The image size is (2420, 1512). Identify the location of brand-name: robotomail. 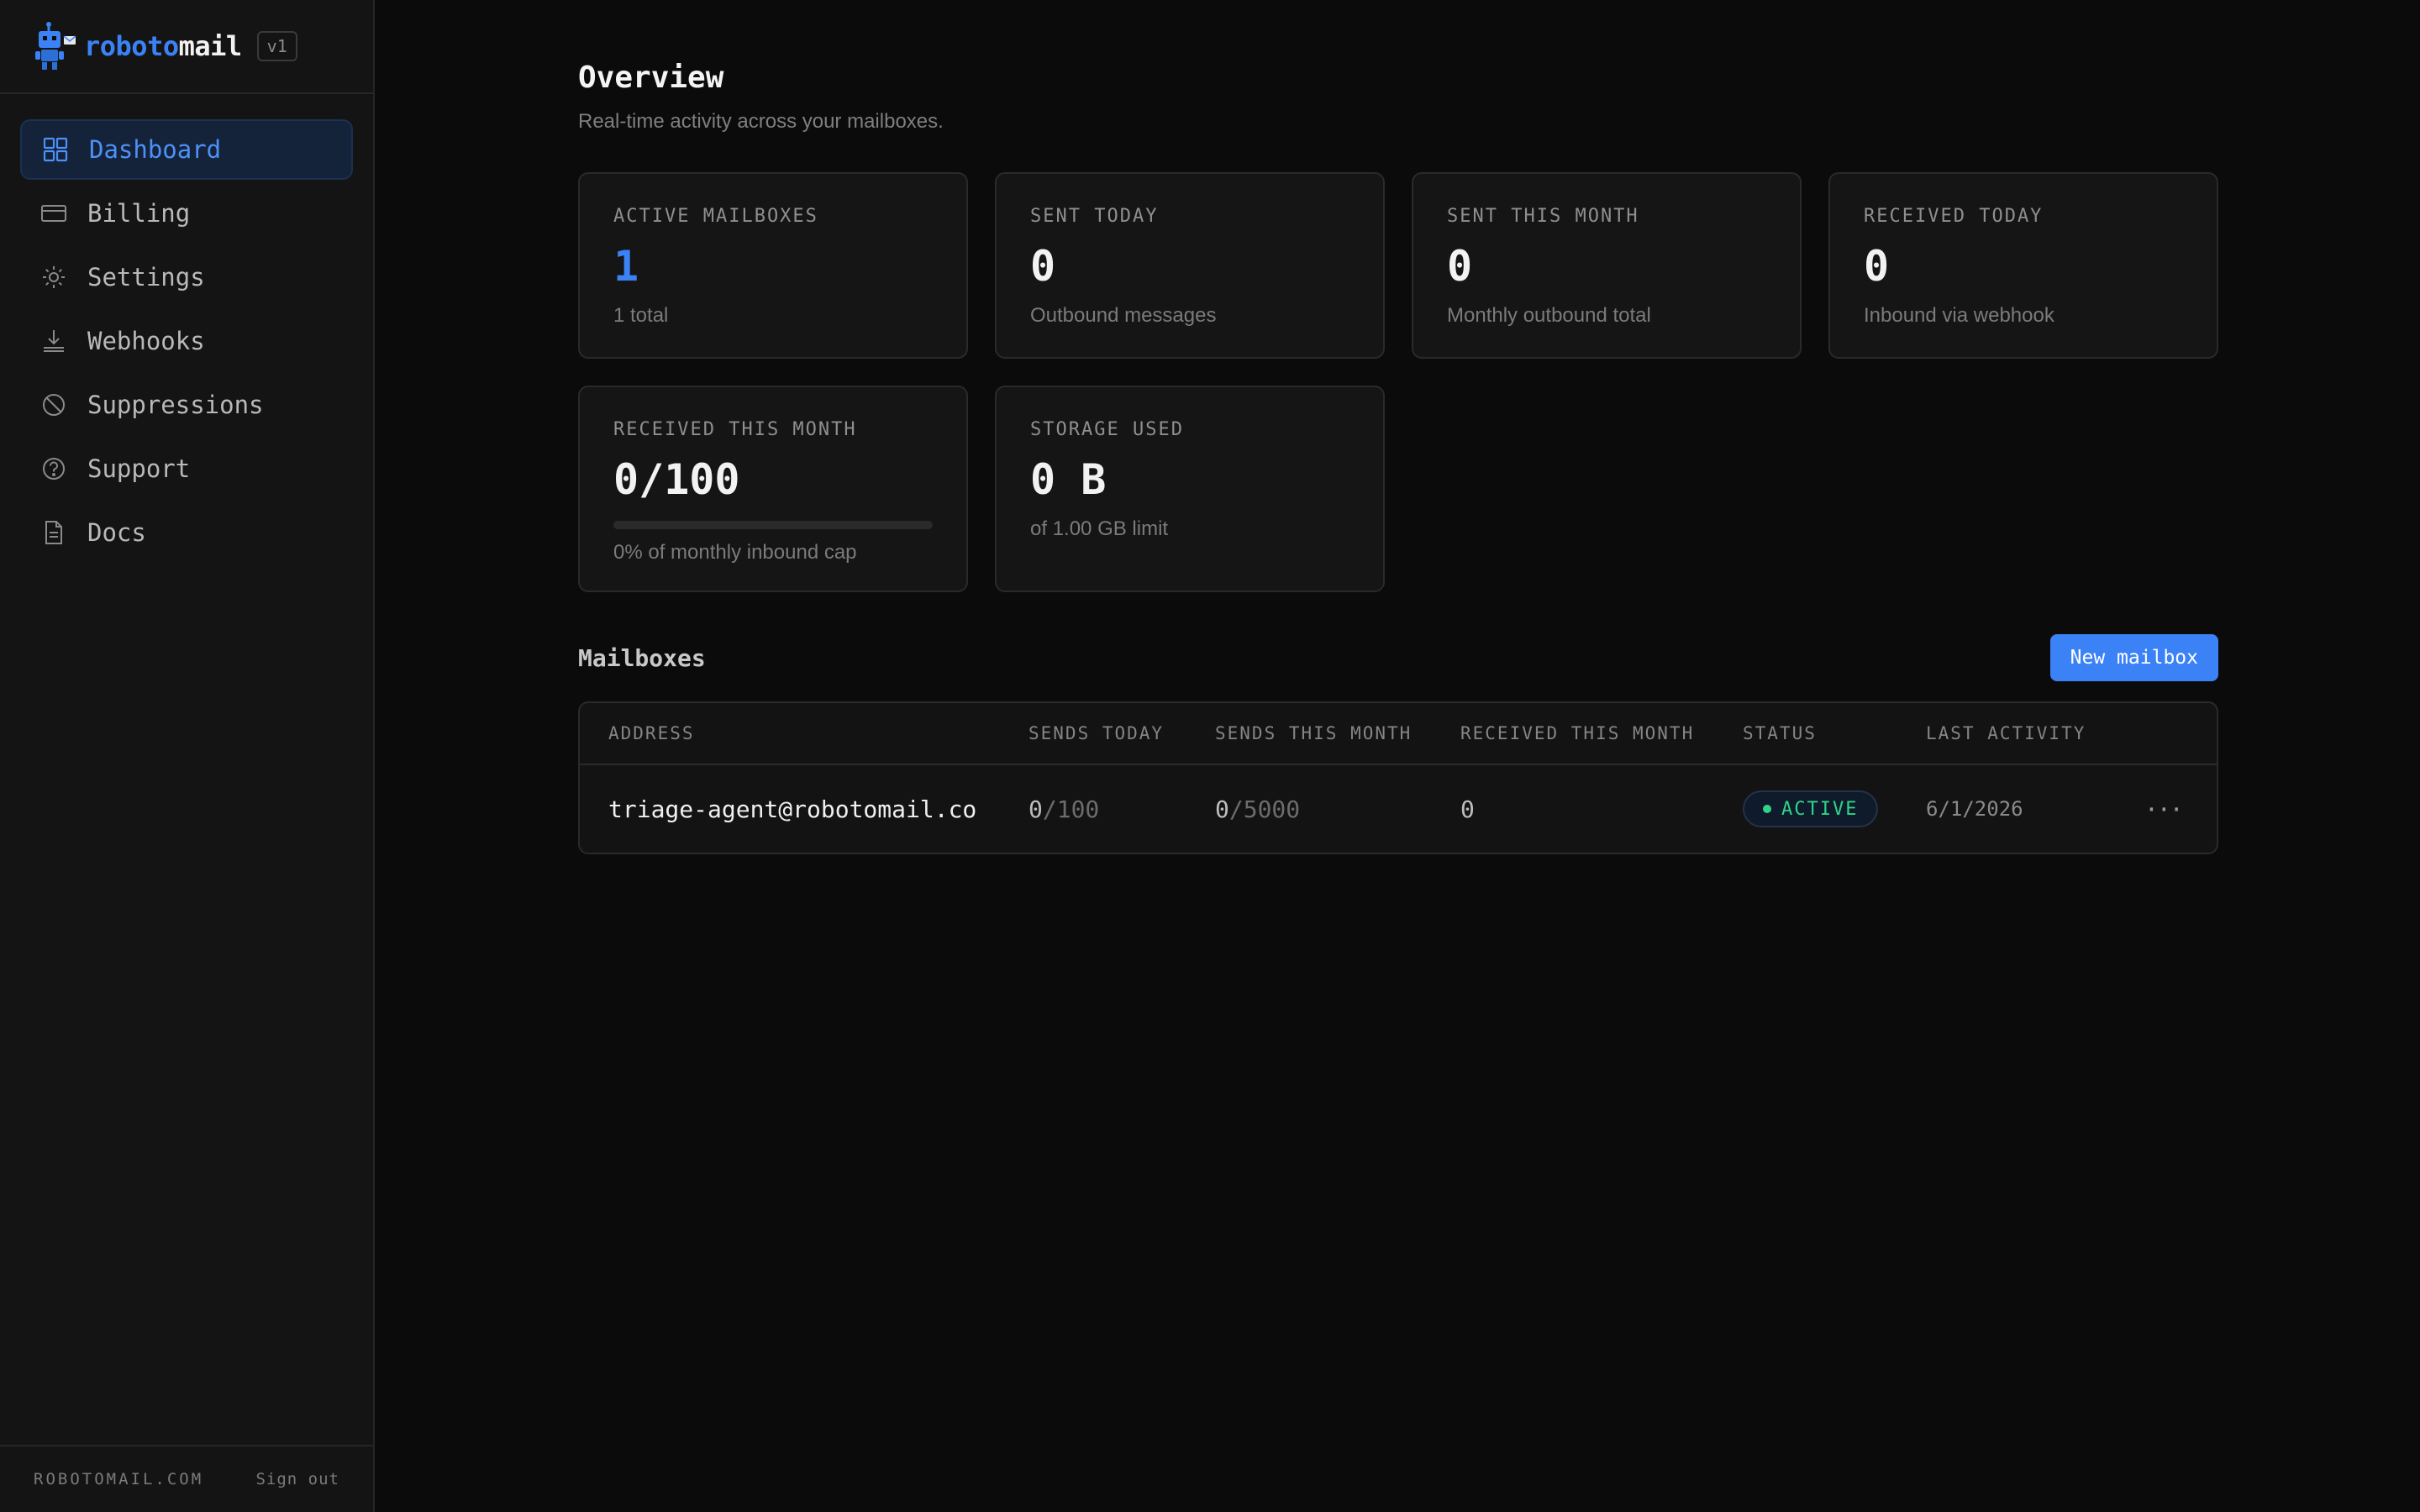
(163, 46).